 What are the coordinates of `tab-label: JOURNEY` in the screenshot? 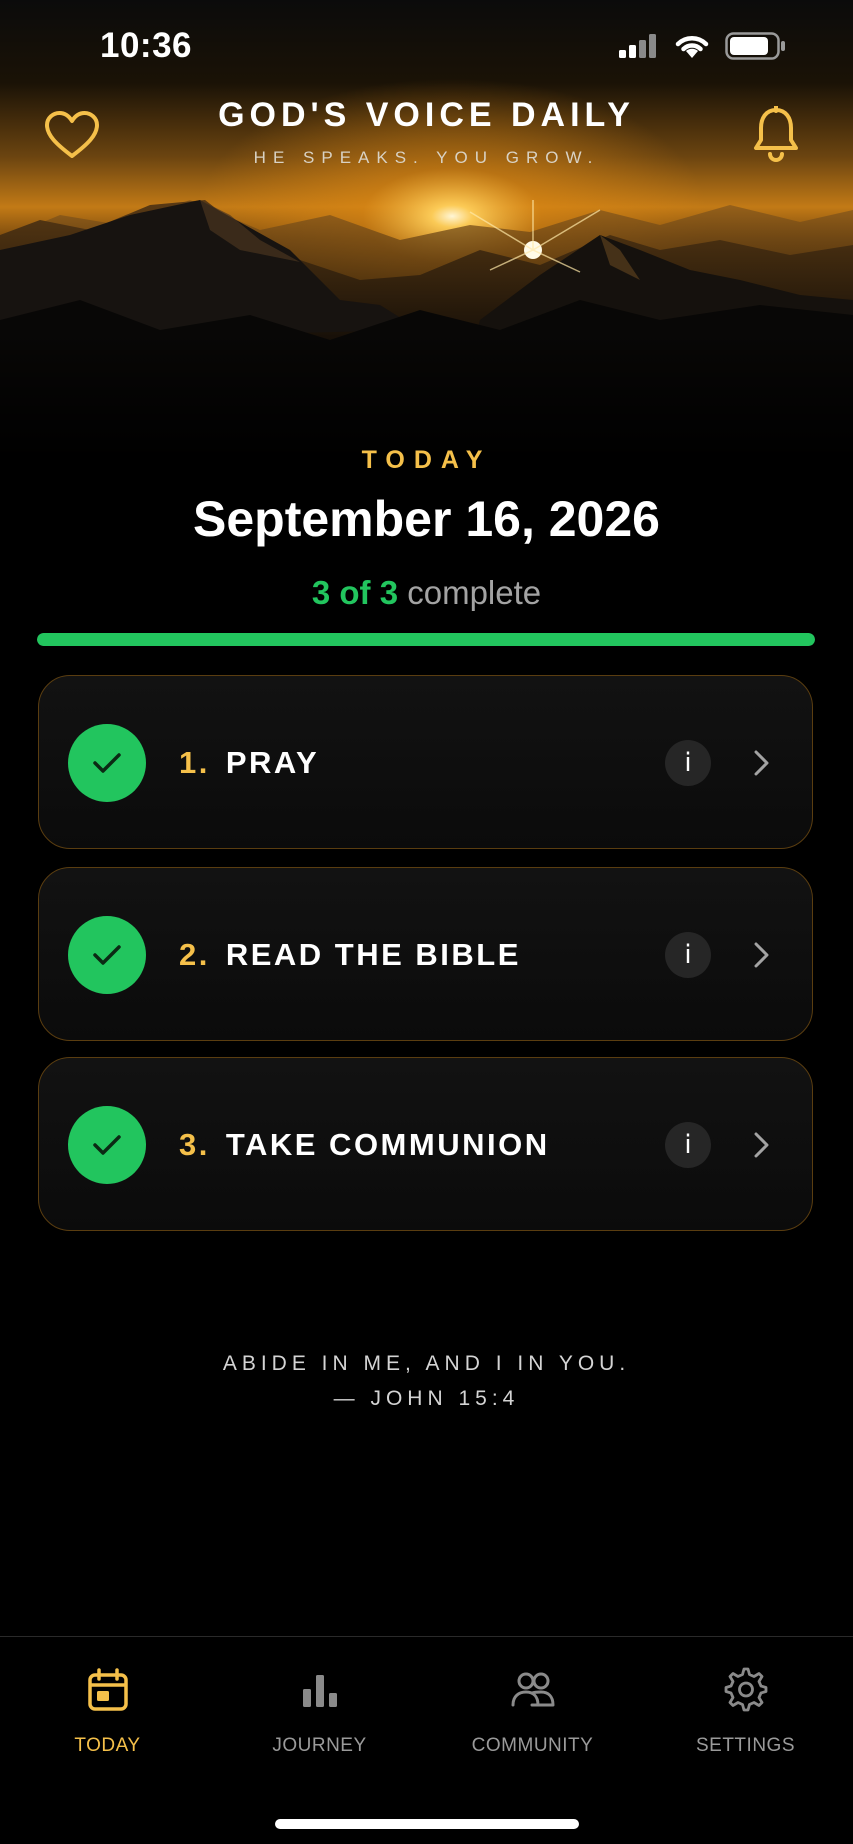 It's located at (319, 1745).